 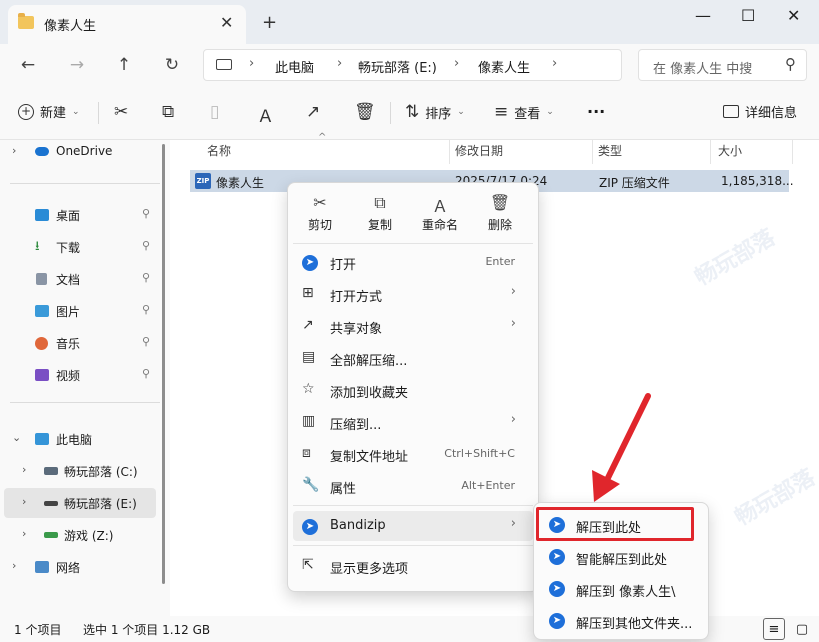 I want to click on sidebar-item-label: 此电脑, so click(x=74, y=440).